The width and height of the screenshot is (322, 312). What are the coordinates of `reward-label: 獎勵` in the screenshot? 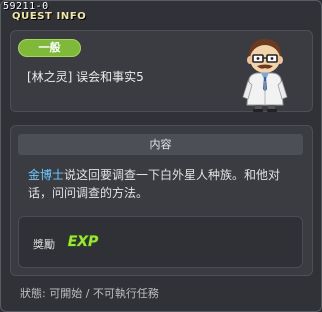 It's located at (44, 244).